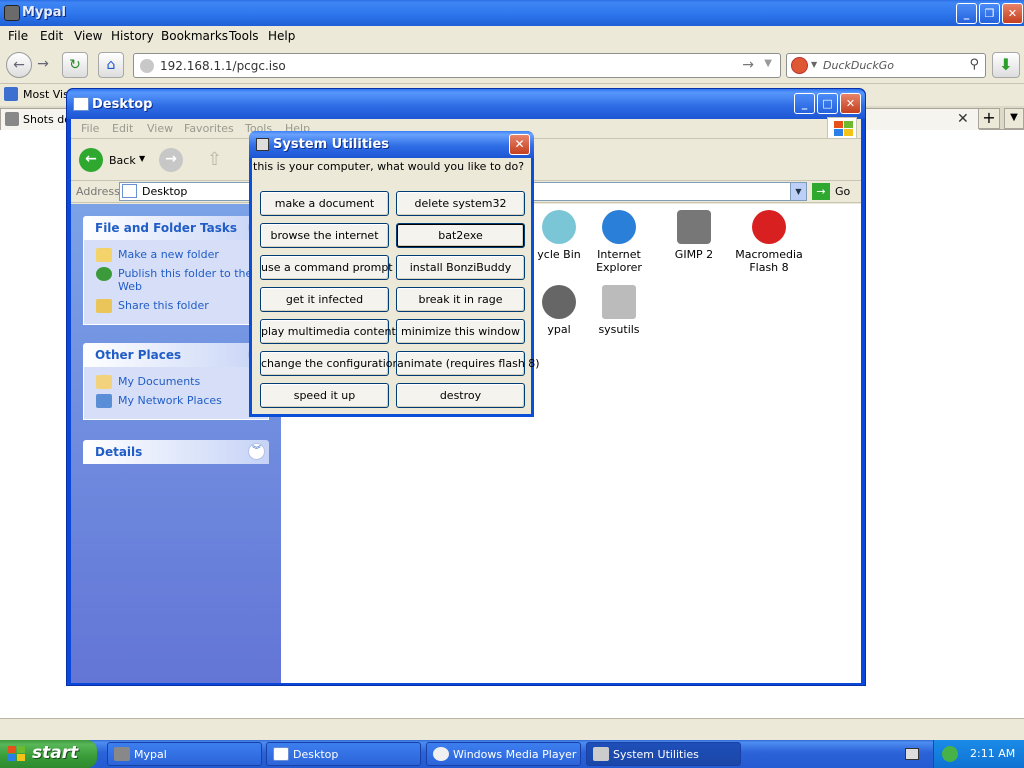  What do you see at coordinates (165, 191) in the screenshot?
I see `address-value: Desktop` at bounding box center [165, 191].